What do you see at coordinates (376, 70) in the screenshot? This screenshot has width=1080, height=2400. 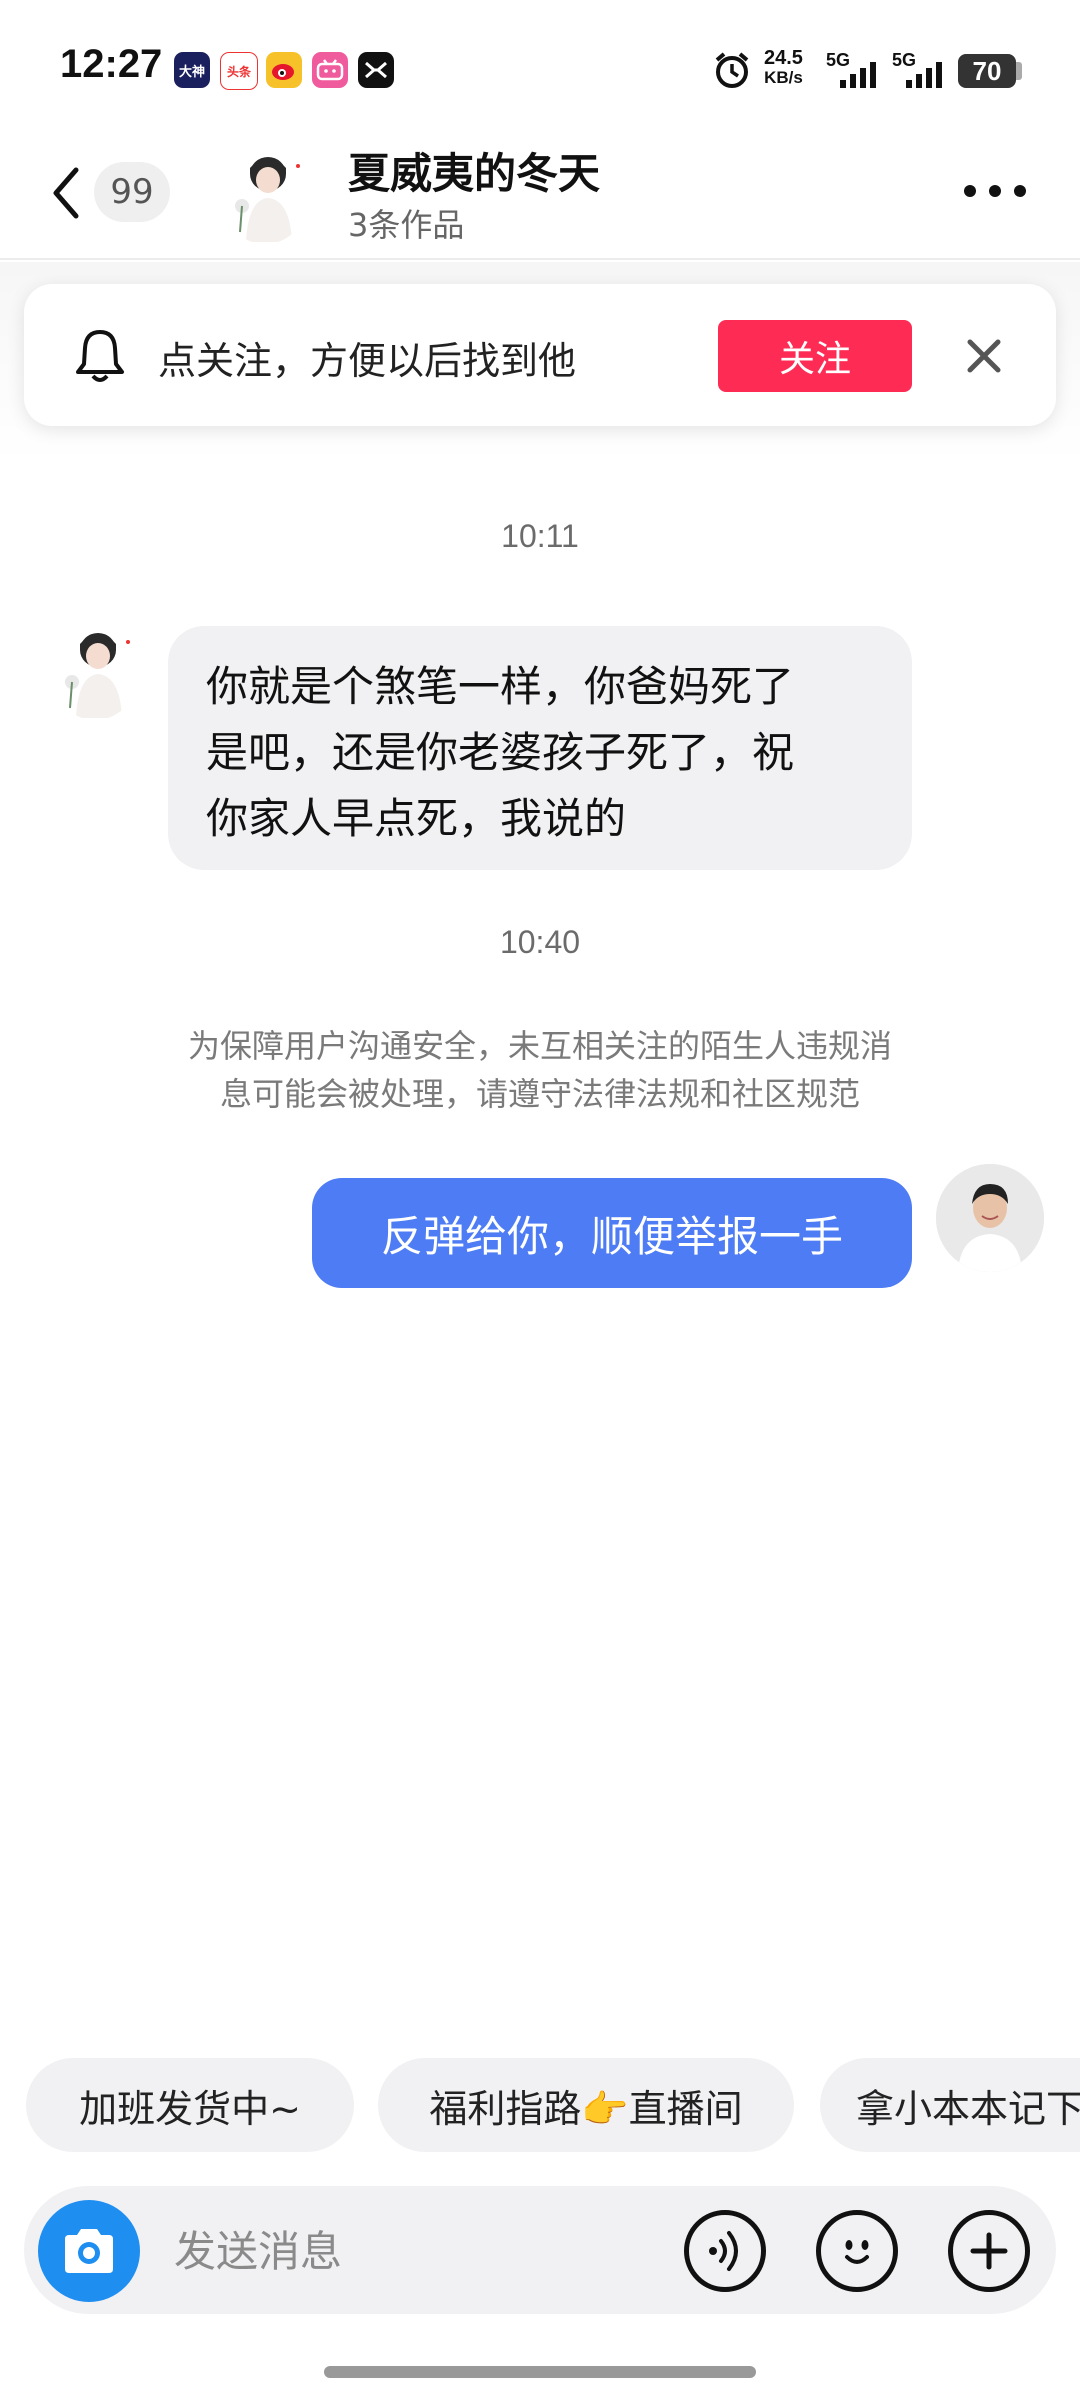 I see `app-icon-x` at bounding box center [376, 70].